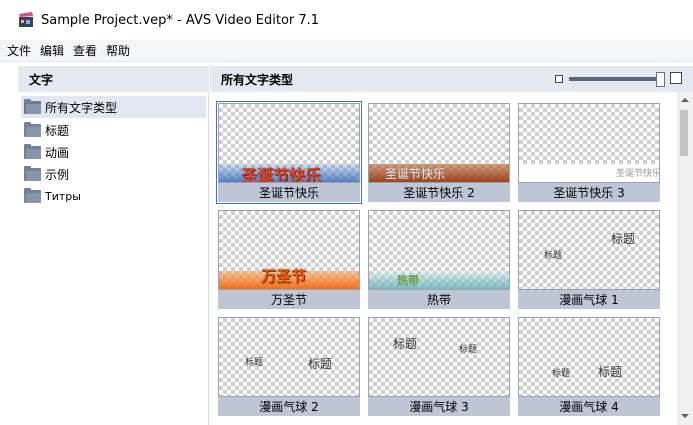  I want to click on tree-item-examples: 示例, so click(113, 174).